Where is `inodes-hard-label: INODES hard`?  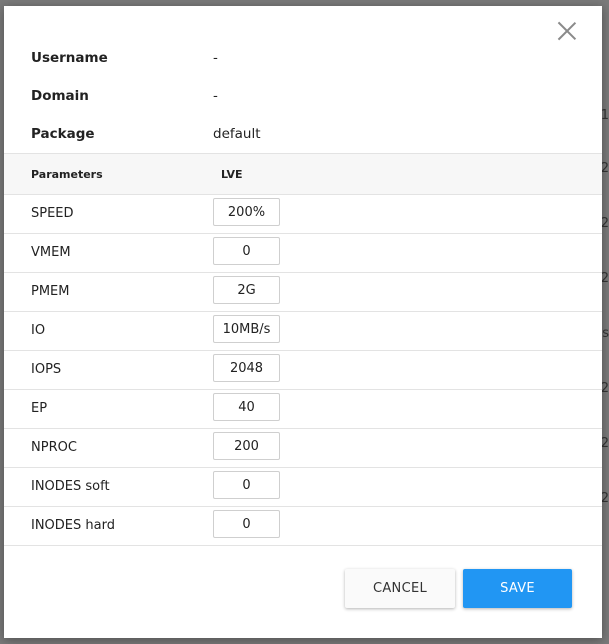
inodes-hard-label: INODES hard is located at coordinates (73, 525).